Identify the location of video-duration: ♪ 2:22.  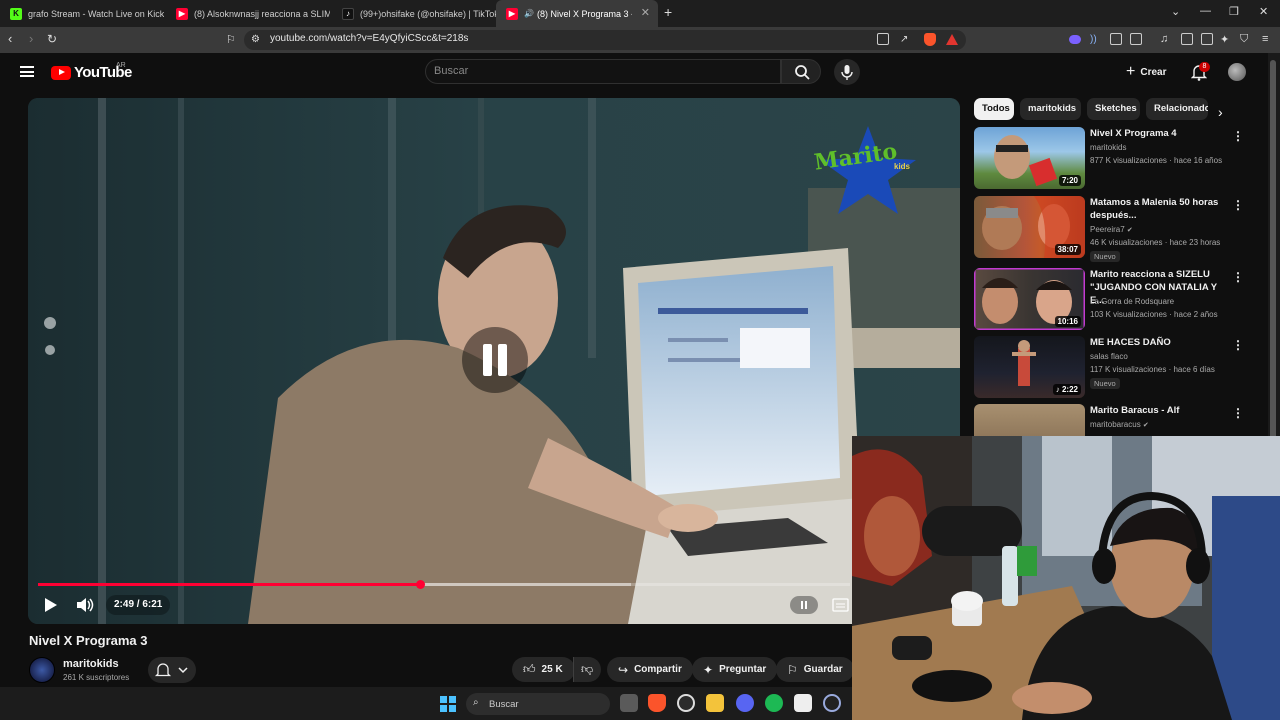
(1066, 389).